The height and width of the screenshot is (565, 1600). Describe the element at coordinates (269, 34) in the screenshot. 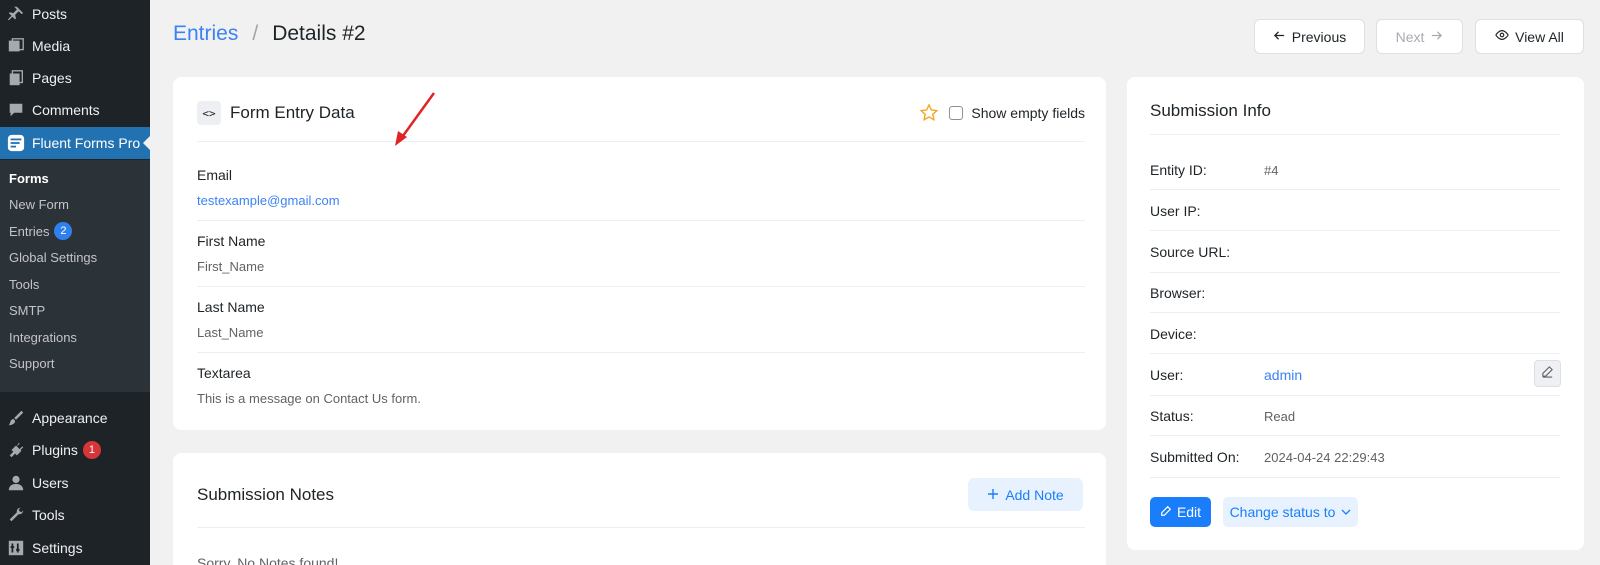

I see `breadcrumb: Entries / Details #2` at that location.